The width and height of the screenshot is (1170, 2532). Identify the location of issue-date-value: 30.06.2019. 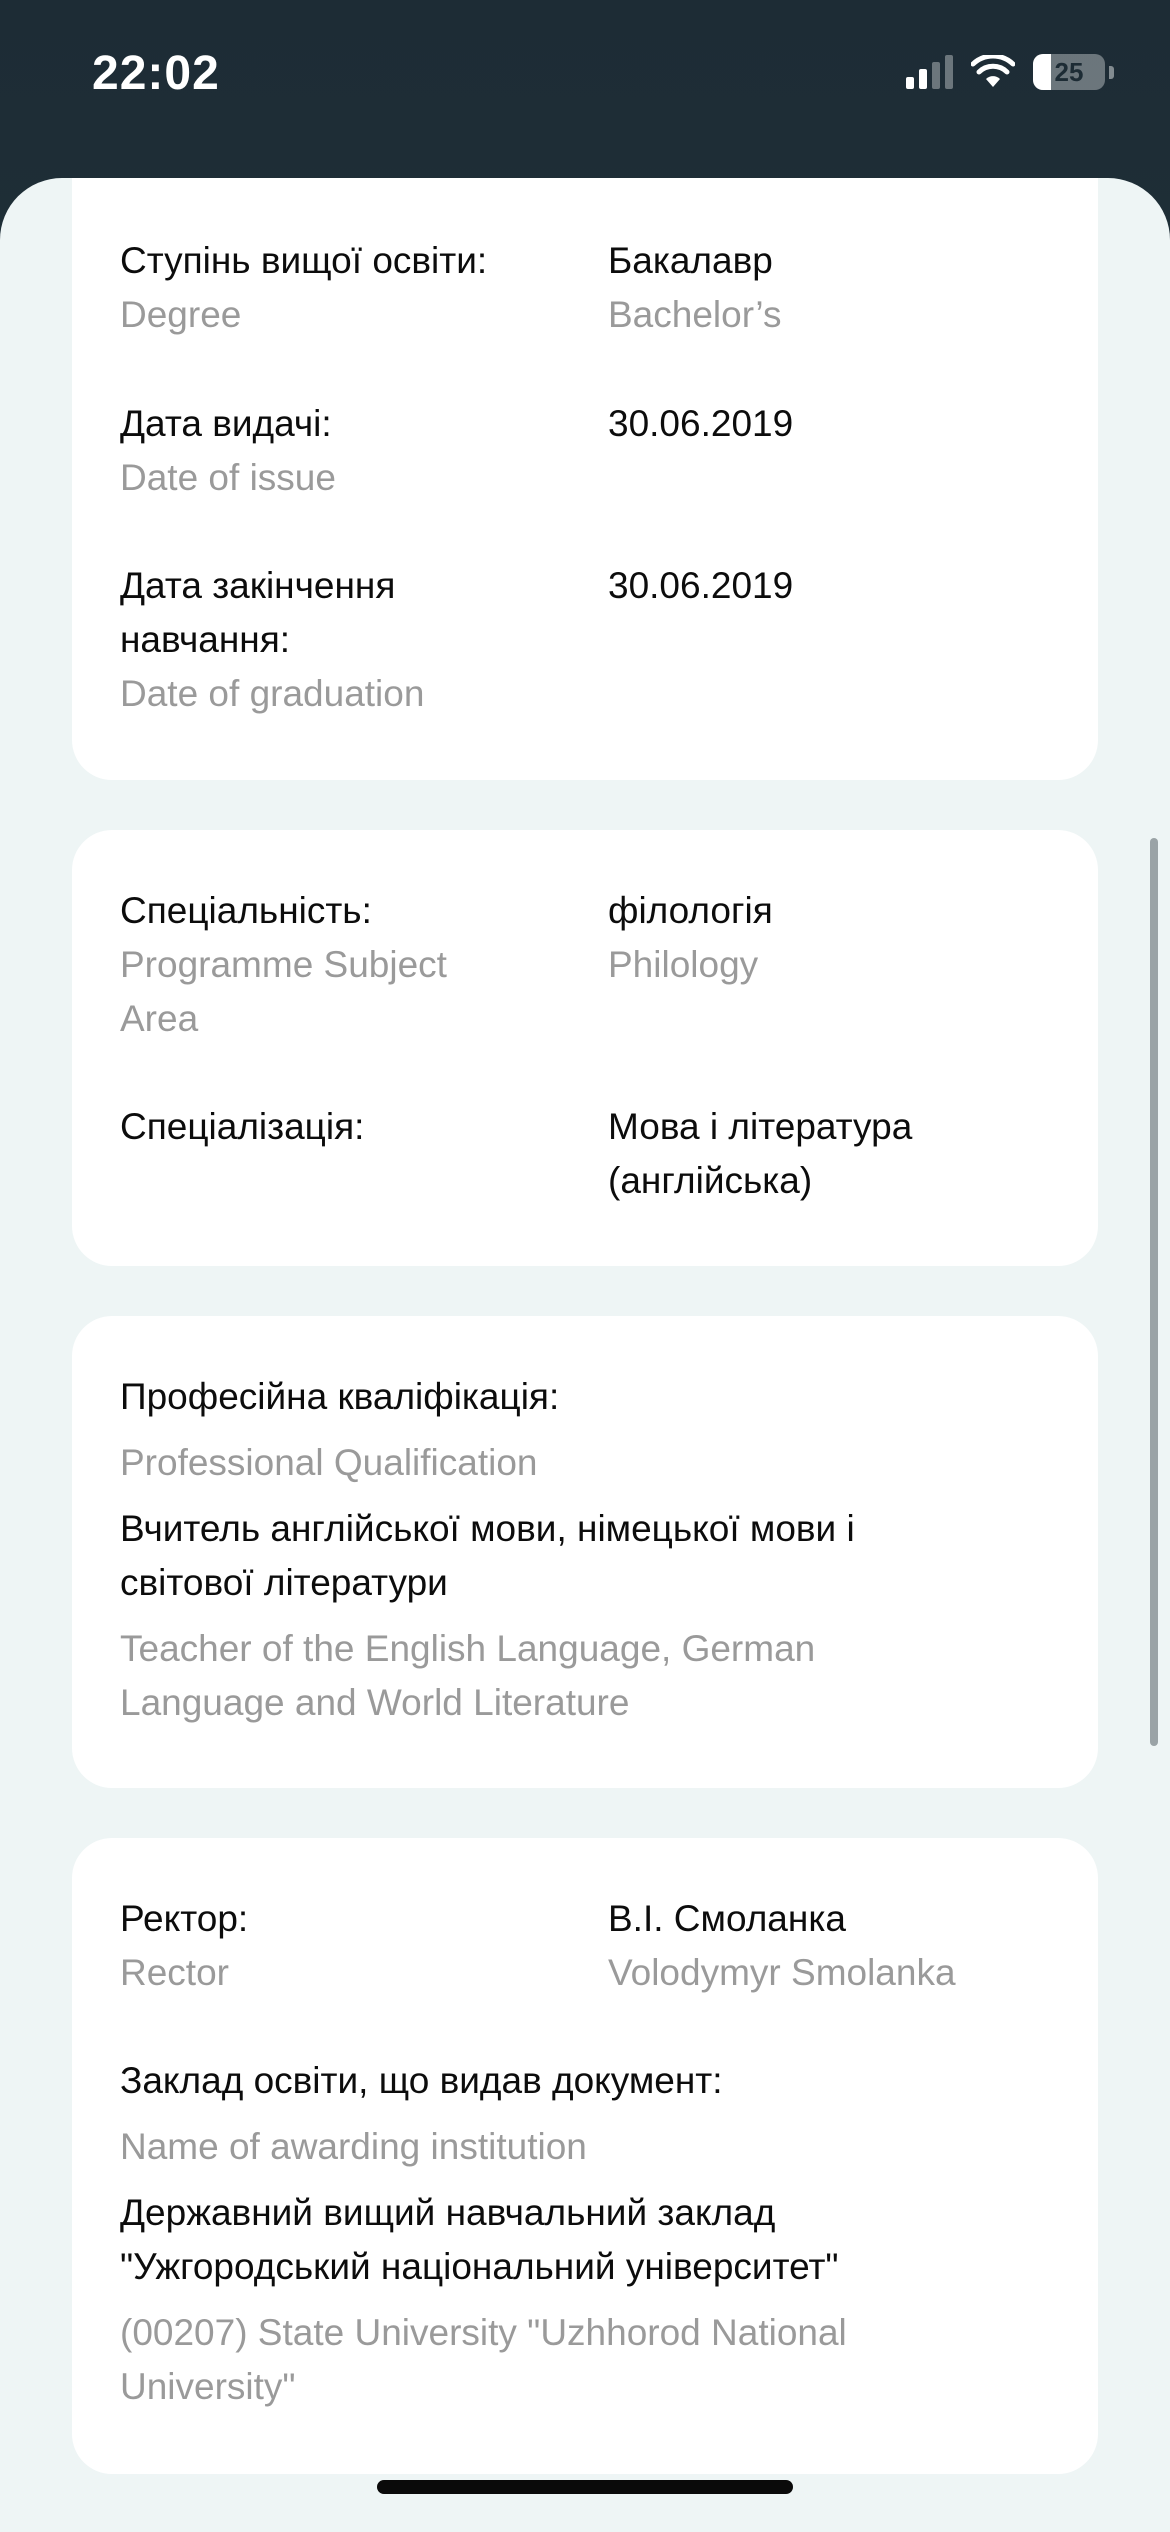
(701, 423).